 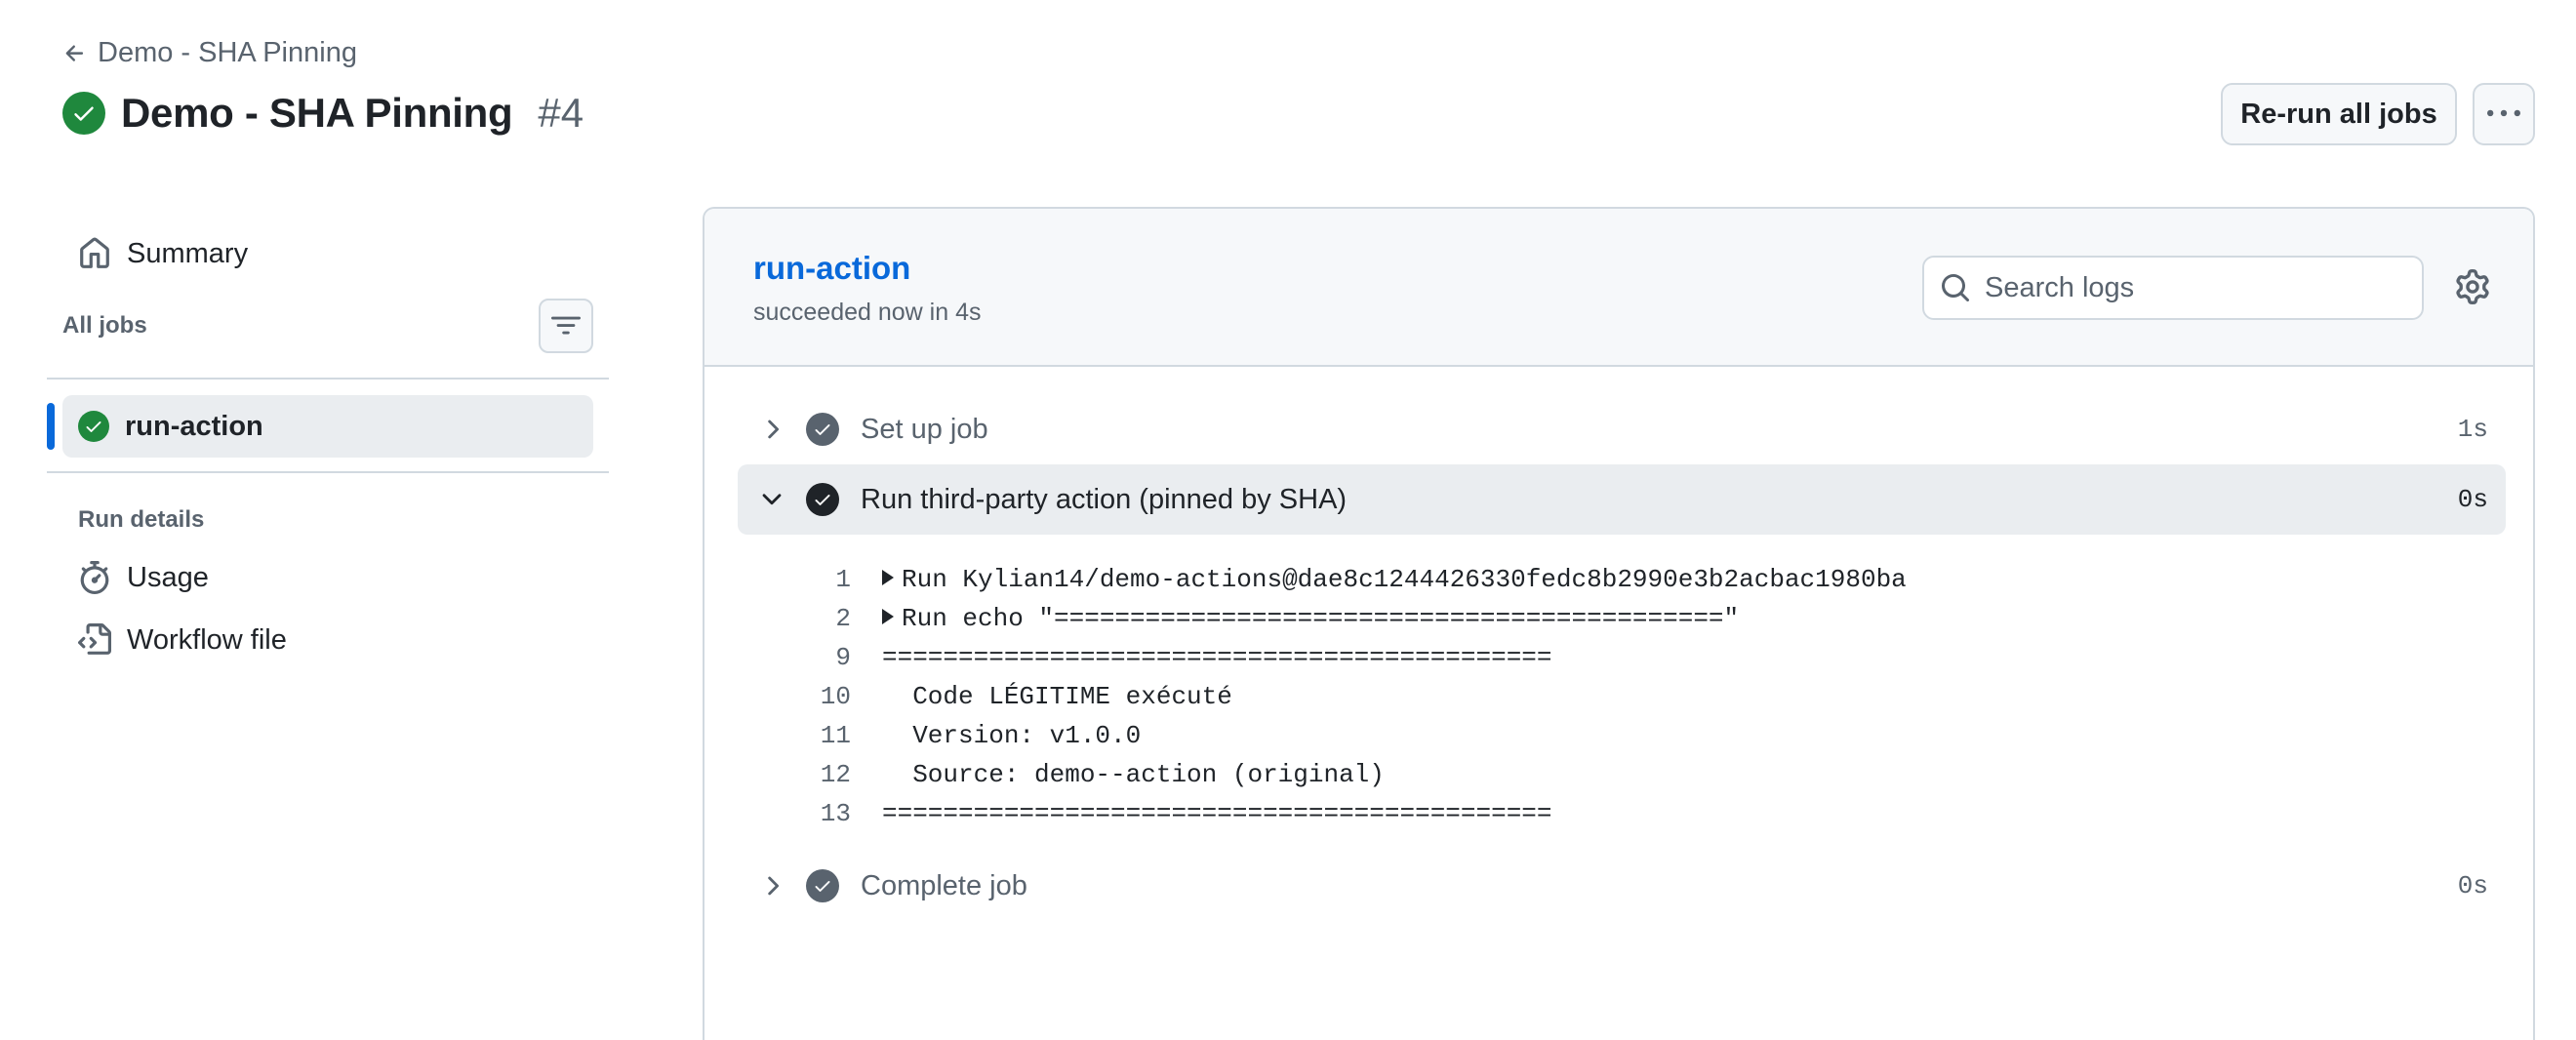 I want to click on page-title-row: Demo - SHA Pinning #4, so click(x=323, y=113).